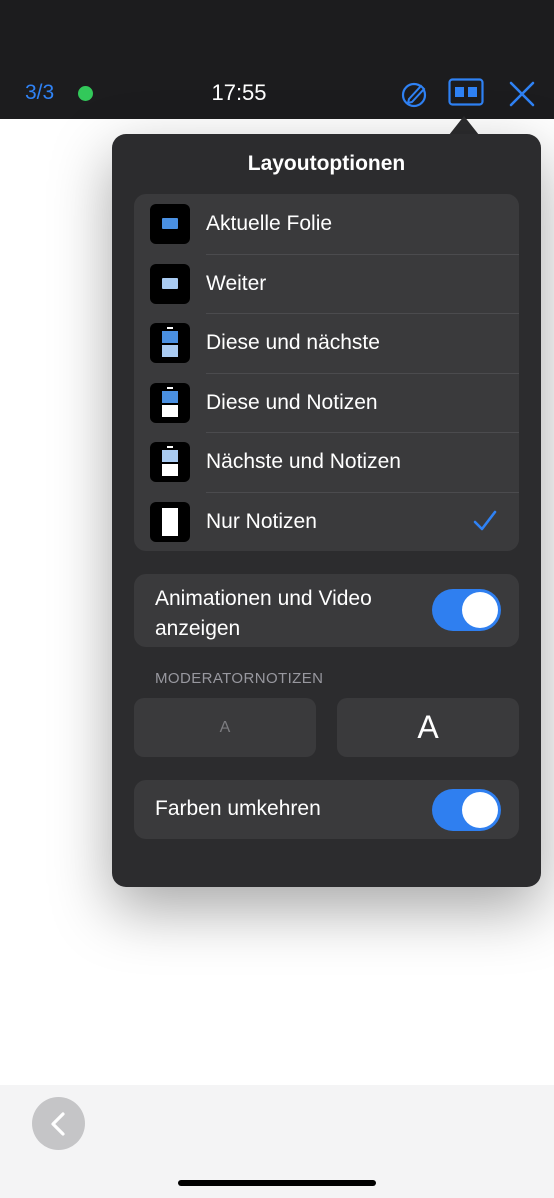 The image size is (554, 1198). Describe the element at coordinates (326, 163) in the screenshot. I see `popover-title: Layoutoptionen` at that location.